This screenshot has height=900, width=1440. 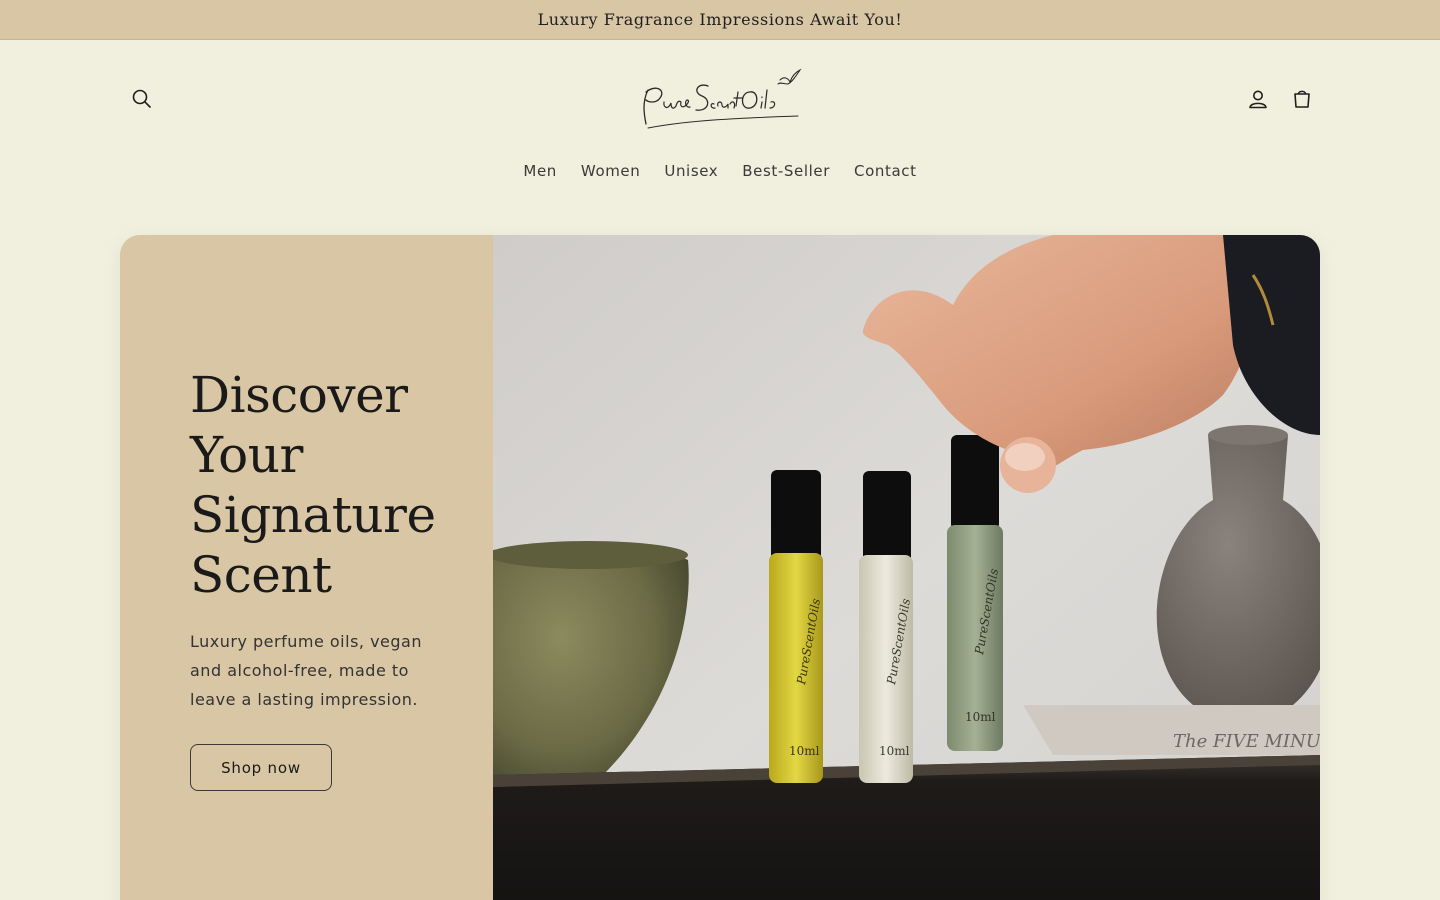 What do you see at coordinates (246, 455) in the screenshot?
I see `hero-title-line: Your` at bounding box center [246, 455].